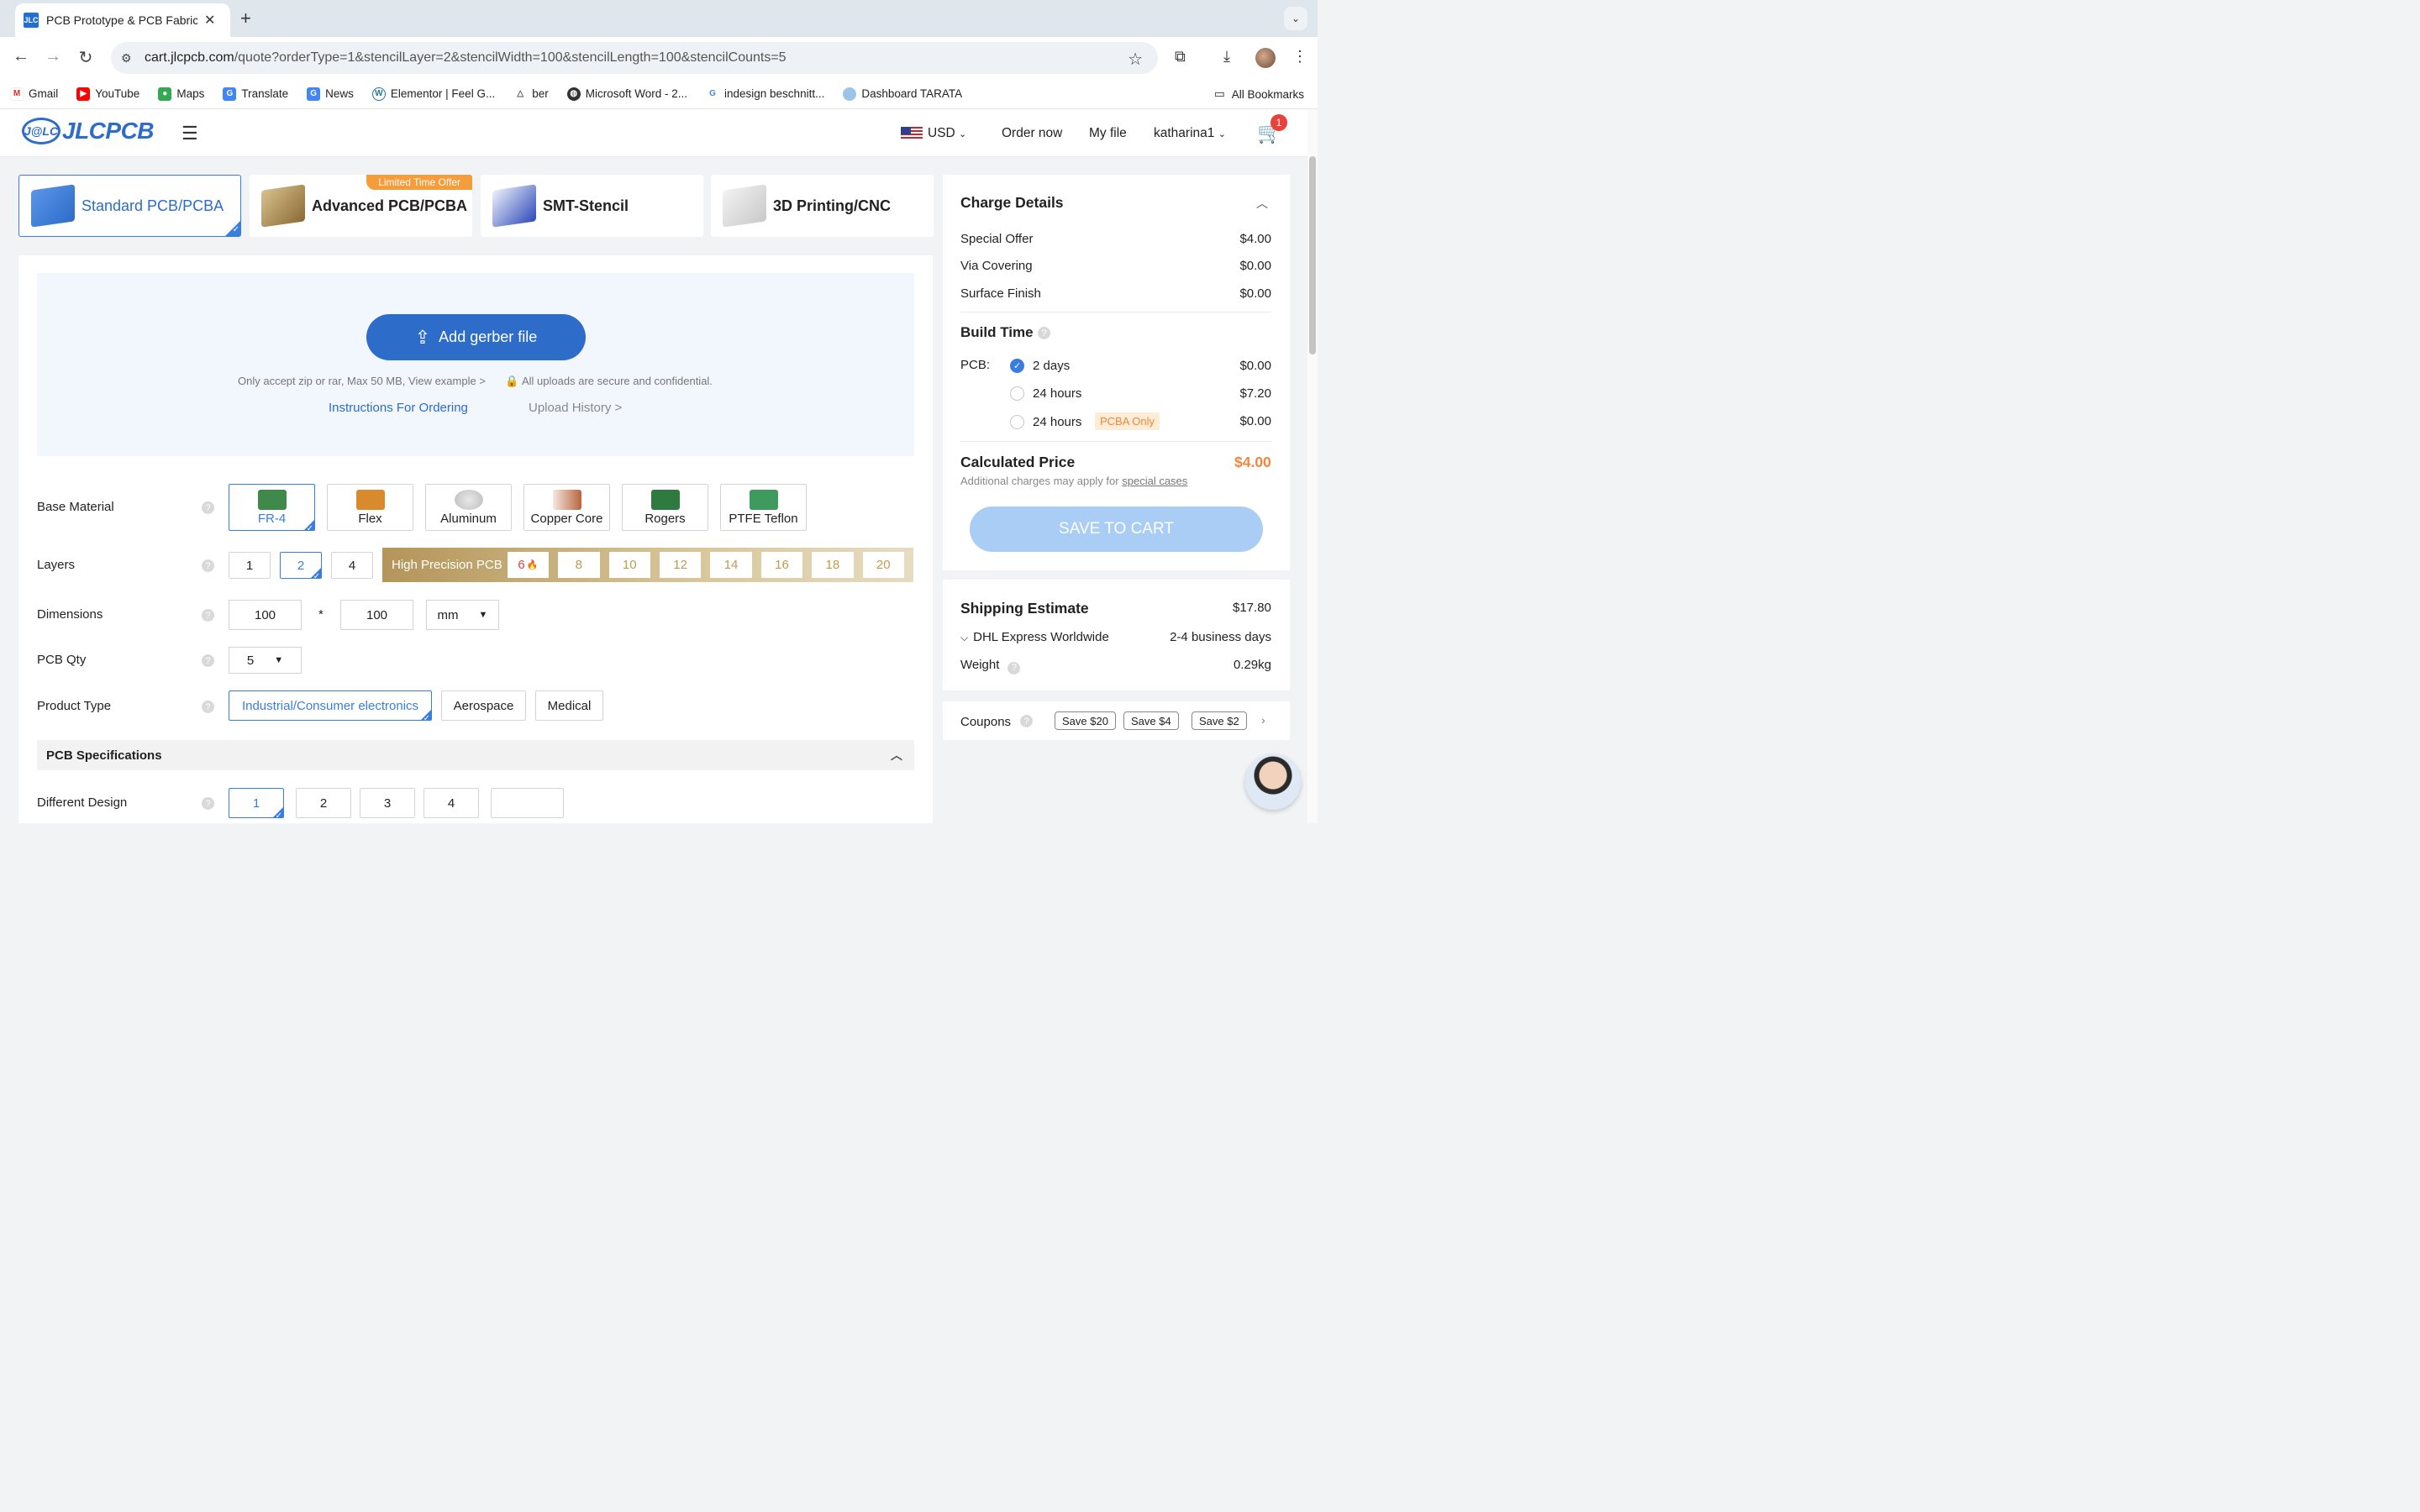 The height and width of the screenshot is (1512, 2420). What do you see at coordinates (53, 56) in the screenshot?
I see `forward-arrow-icon: →` at bounding box center [53, 56].